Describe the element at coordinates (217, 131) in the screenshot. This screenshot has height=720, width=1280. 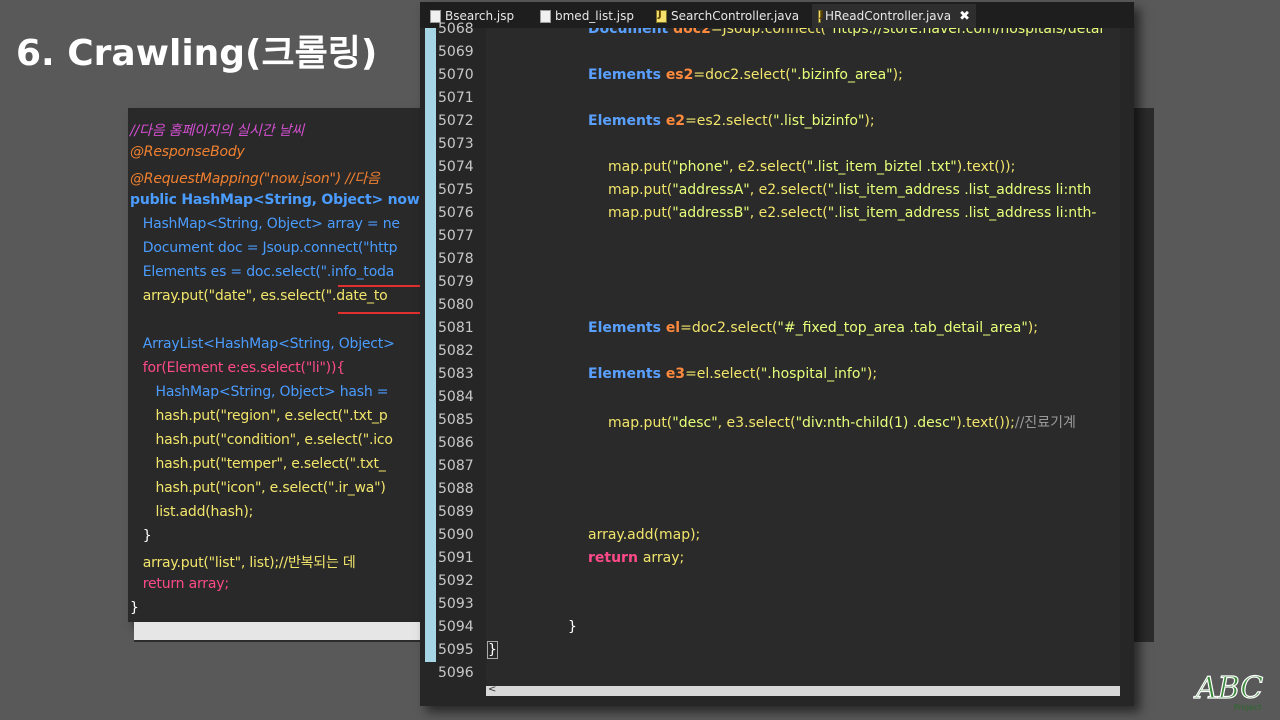
I see `bg-code-line: //다음 홈페이지의 실시간 날씨` at that location.